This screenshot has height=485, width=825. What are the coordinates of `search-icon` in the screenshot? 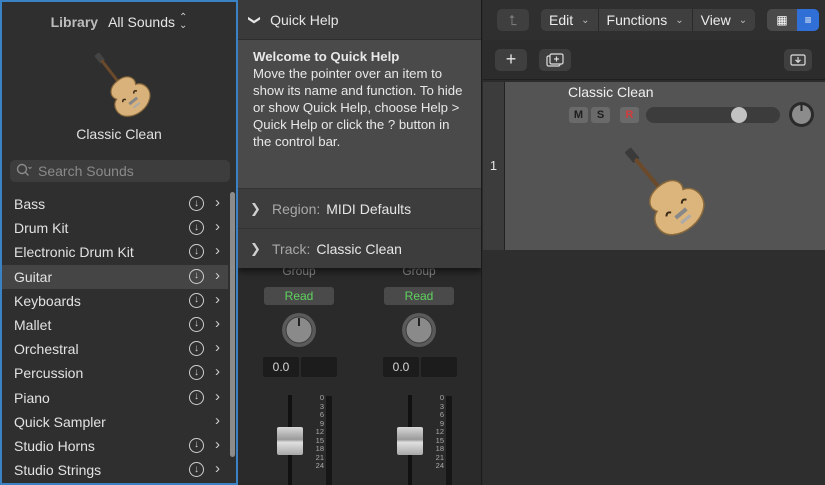 It's located at (24, 171).